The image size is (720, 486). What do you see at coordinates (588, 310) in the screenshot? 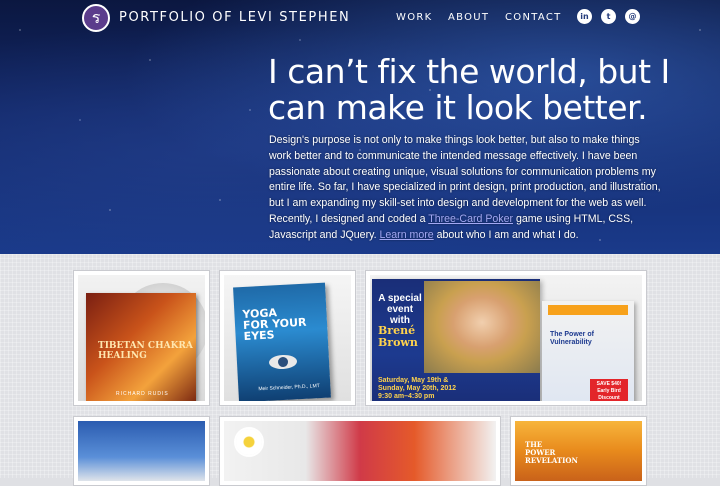
I see `brochure-header` at bounding box center [588, 310].